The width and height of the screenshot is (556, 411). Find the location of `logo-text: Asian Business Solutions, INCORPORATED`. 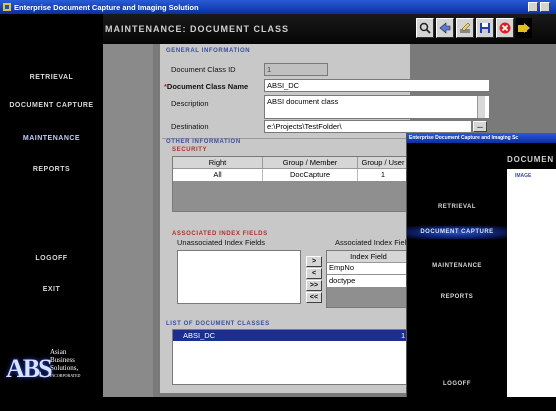

logo-text: Asian Business Solutions, INCORPORATED is located at coordinates (65, 364).